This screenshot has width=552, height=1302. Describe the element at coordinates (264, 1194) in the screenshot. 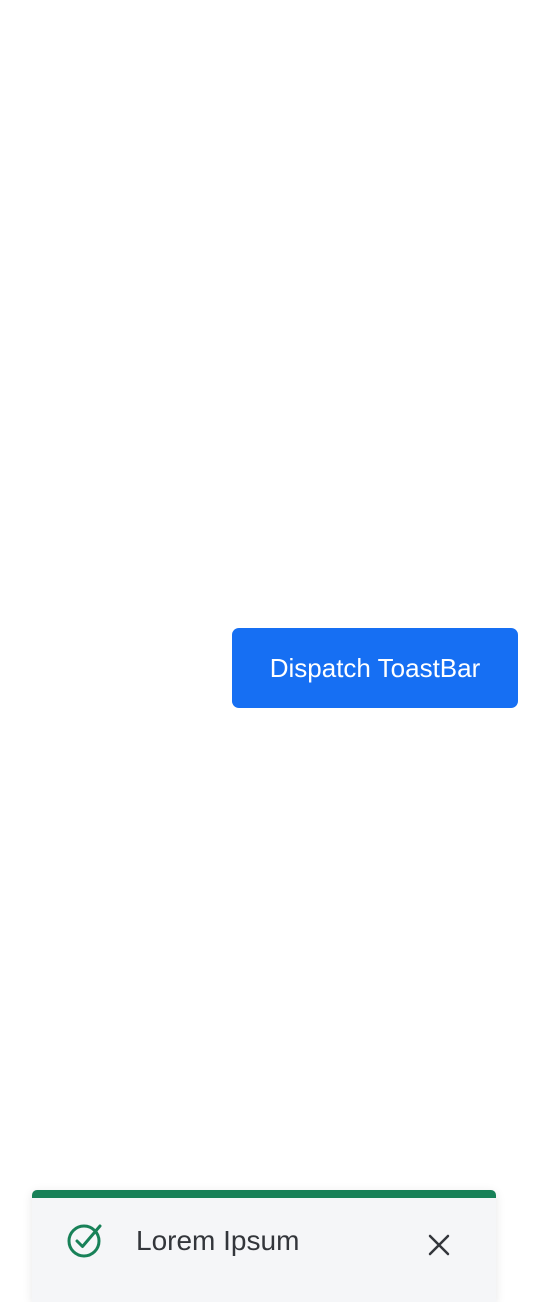

I see `toast-accent-bar` at that location.